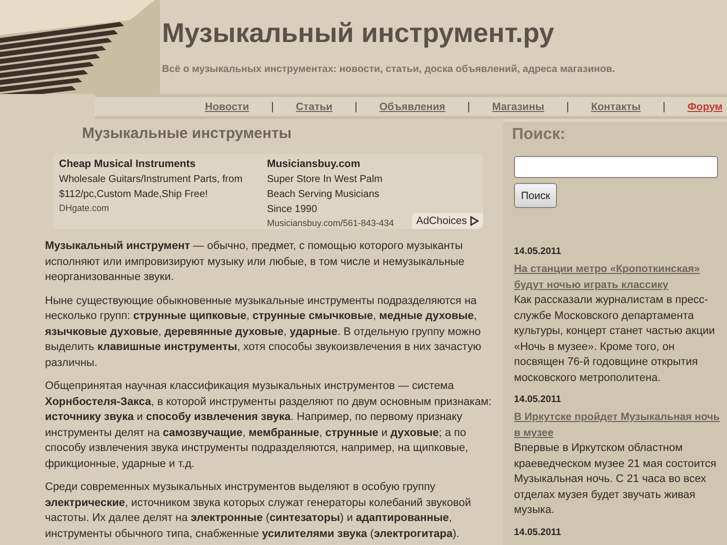 The width and height of the screenshot is (727, 545). Describe the element at coordinates (258, 511) in the screenshot. I see `article-paragraph: Среди современных музыкальных инструментов выделяют в особую группу электрические, источником звука которых служат генераторы колебаний звуковой частоты. Их далее делят на электронные (синтезаторы) и адаптированные, инструменты обычного типа, снабженные усилителями звука (электрогитара).` at that location.